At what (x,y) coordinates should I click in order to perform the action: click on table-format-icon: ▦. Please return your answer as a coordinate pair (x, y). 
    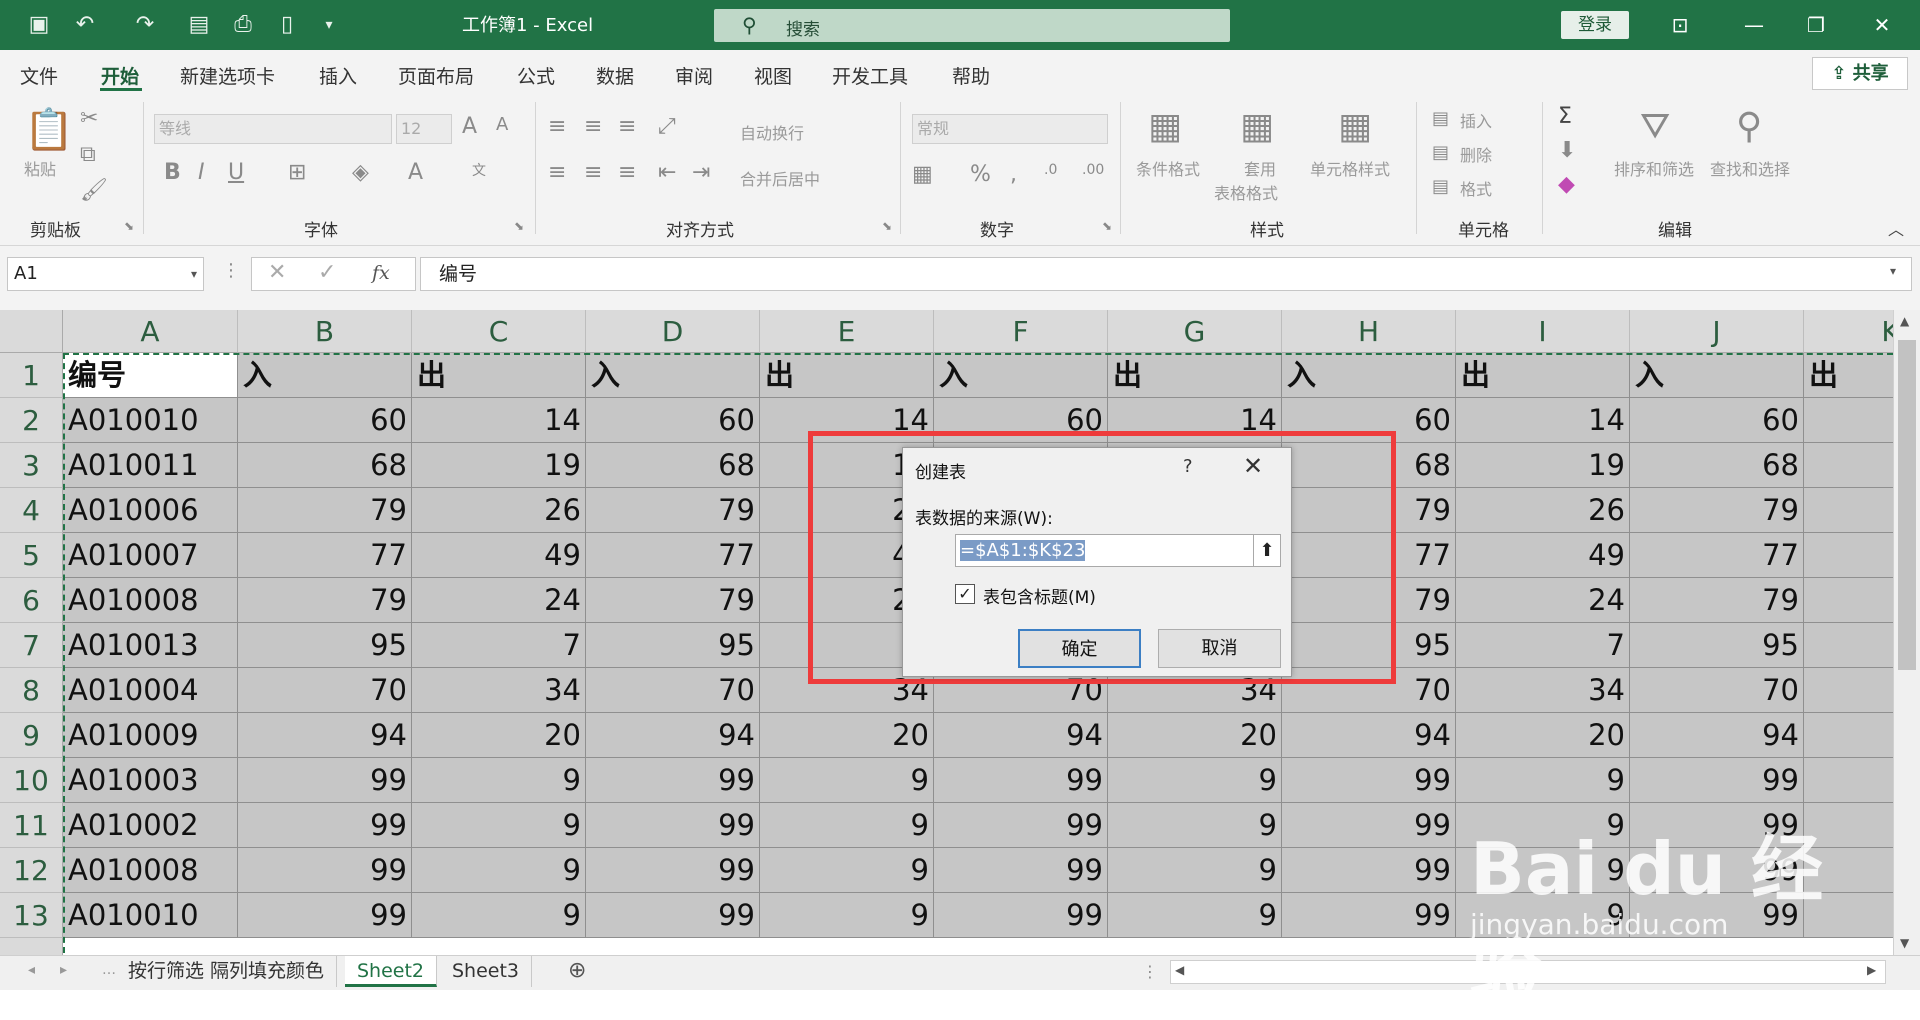
    Looking at the image, I should click on (1257, 126).